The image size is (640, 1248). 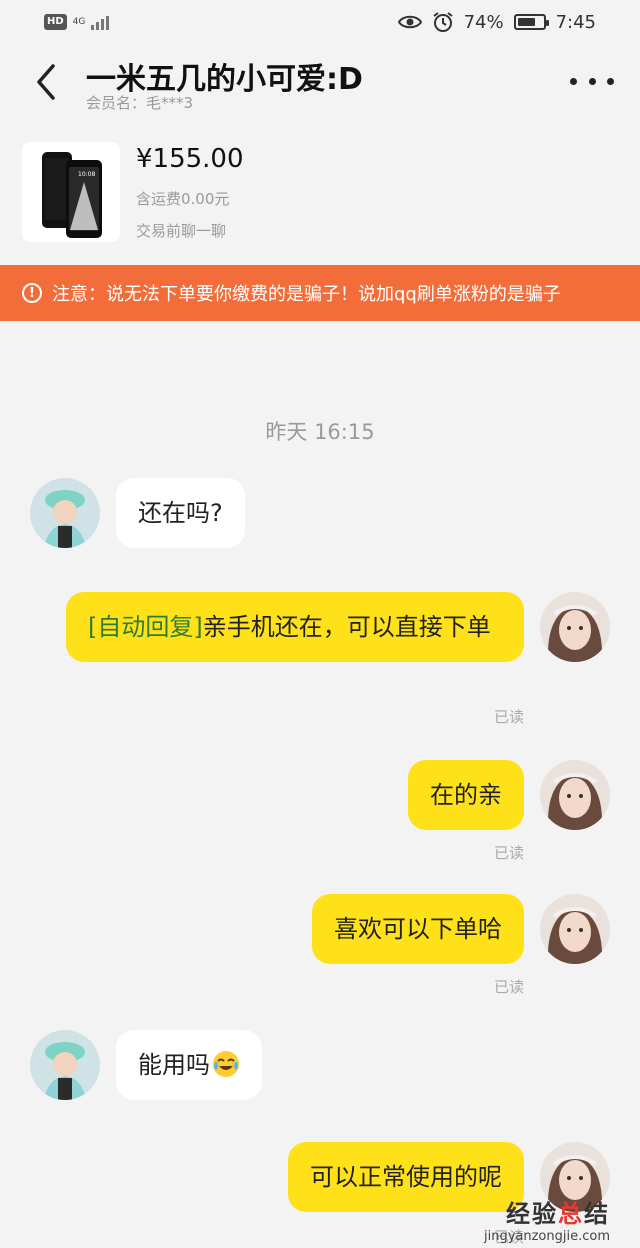 What do you see at coordinates (418, 929) in the screenshot?
I see `message-bubble: 喜欢可以下单哈` at bounding box center [418, 929].